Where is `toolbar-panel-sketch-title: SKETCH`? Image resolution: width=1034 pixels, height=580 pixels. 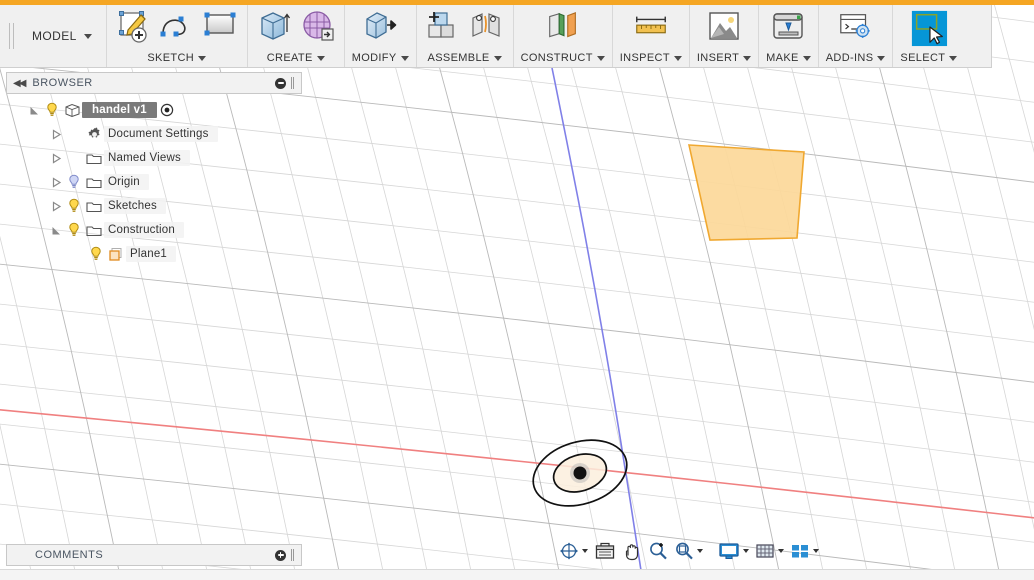
toolbar-panel-sketch-title: SKETCH is located at coordinates (177, 58).